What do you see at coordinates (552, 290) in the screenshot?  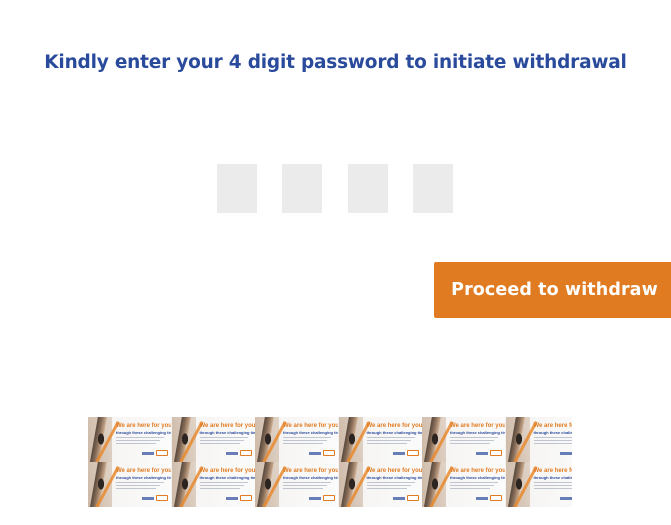 I see `proceed-to-withdraw-button: Proceed to withdraw` at bounding box center [552, 290].